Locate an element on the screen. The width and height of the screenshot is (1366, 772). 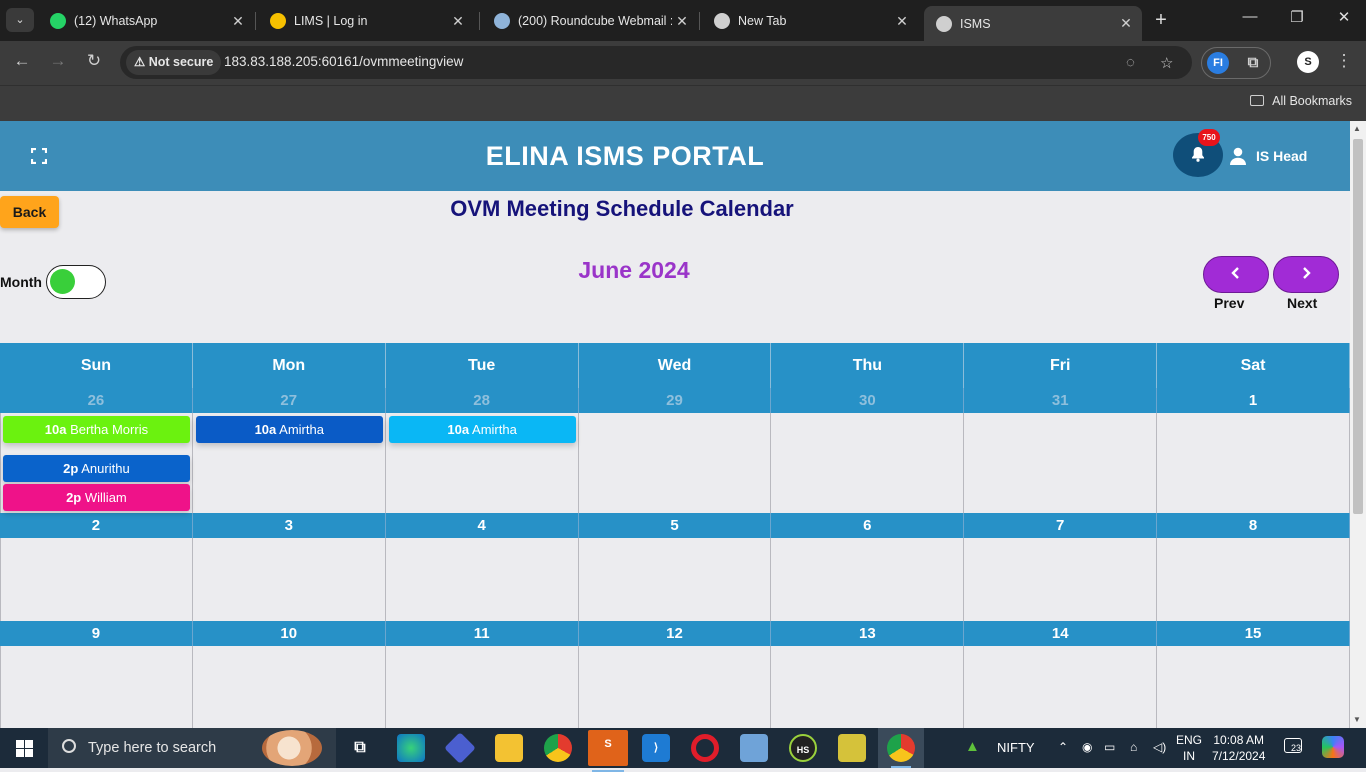
tray-app-icon: ◉ is located at coordinates (1087, 747).